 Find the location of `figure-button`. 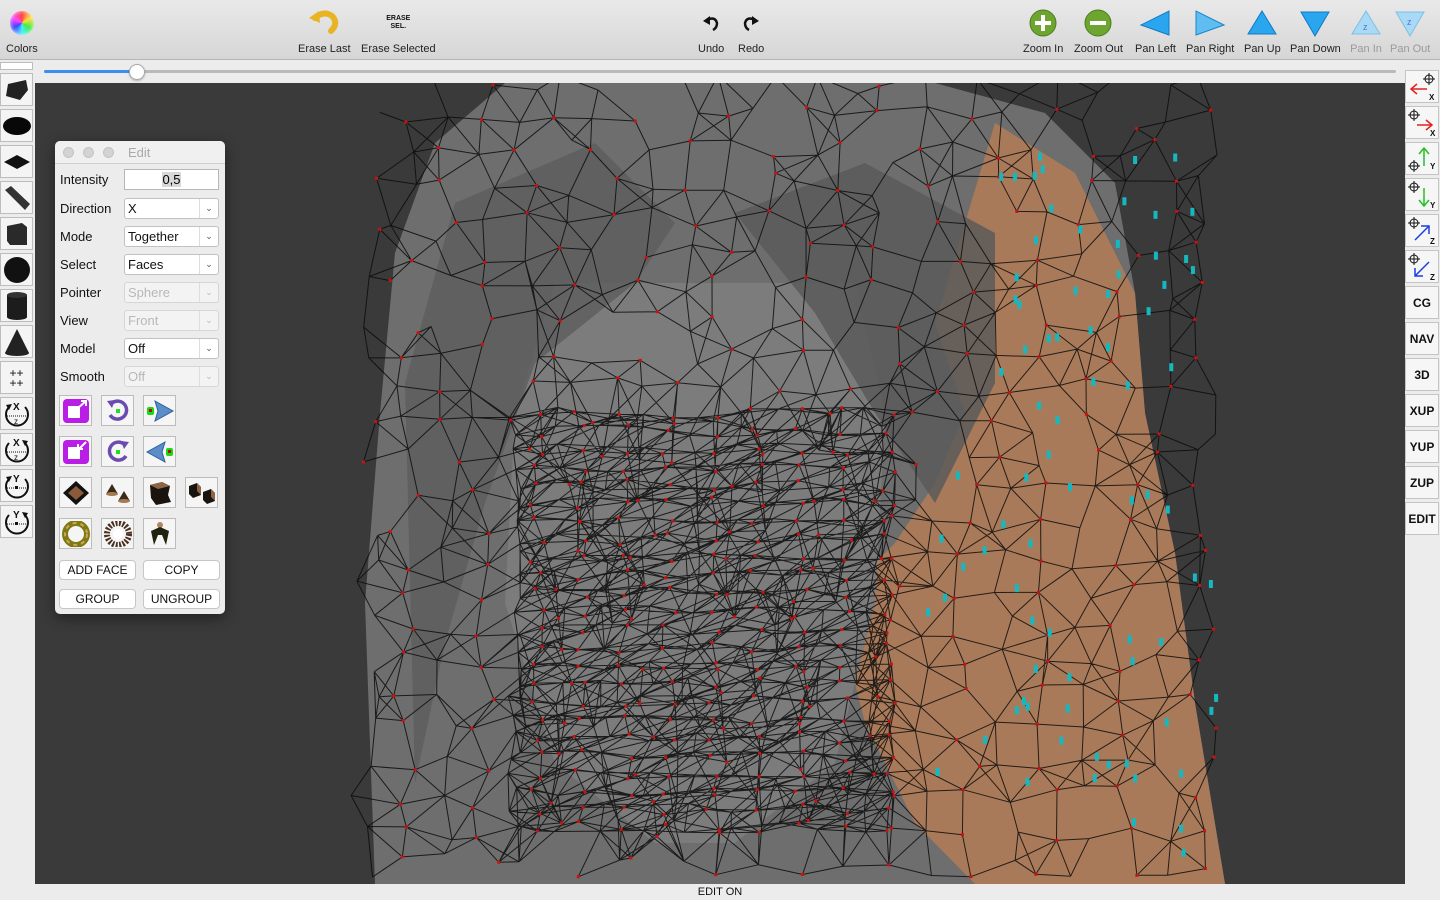

figure-button is located at coordinates (159, 533).